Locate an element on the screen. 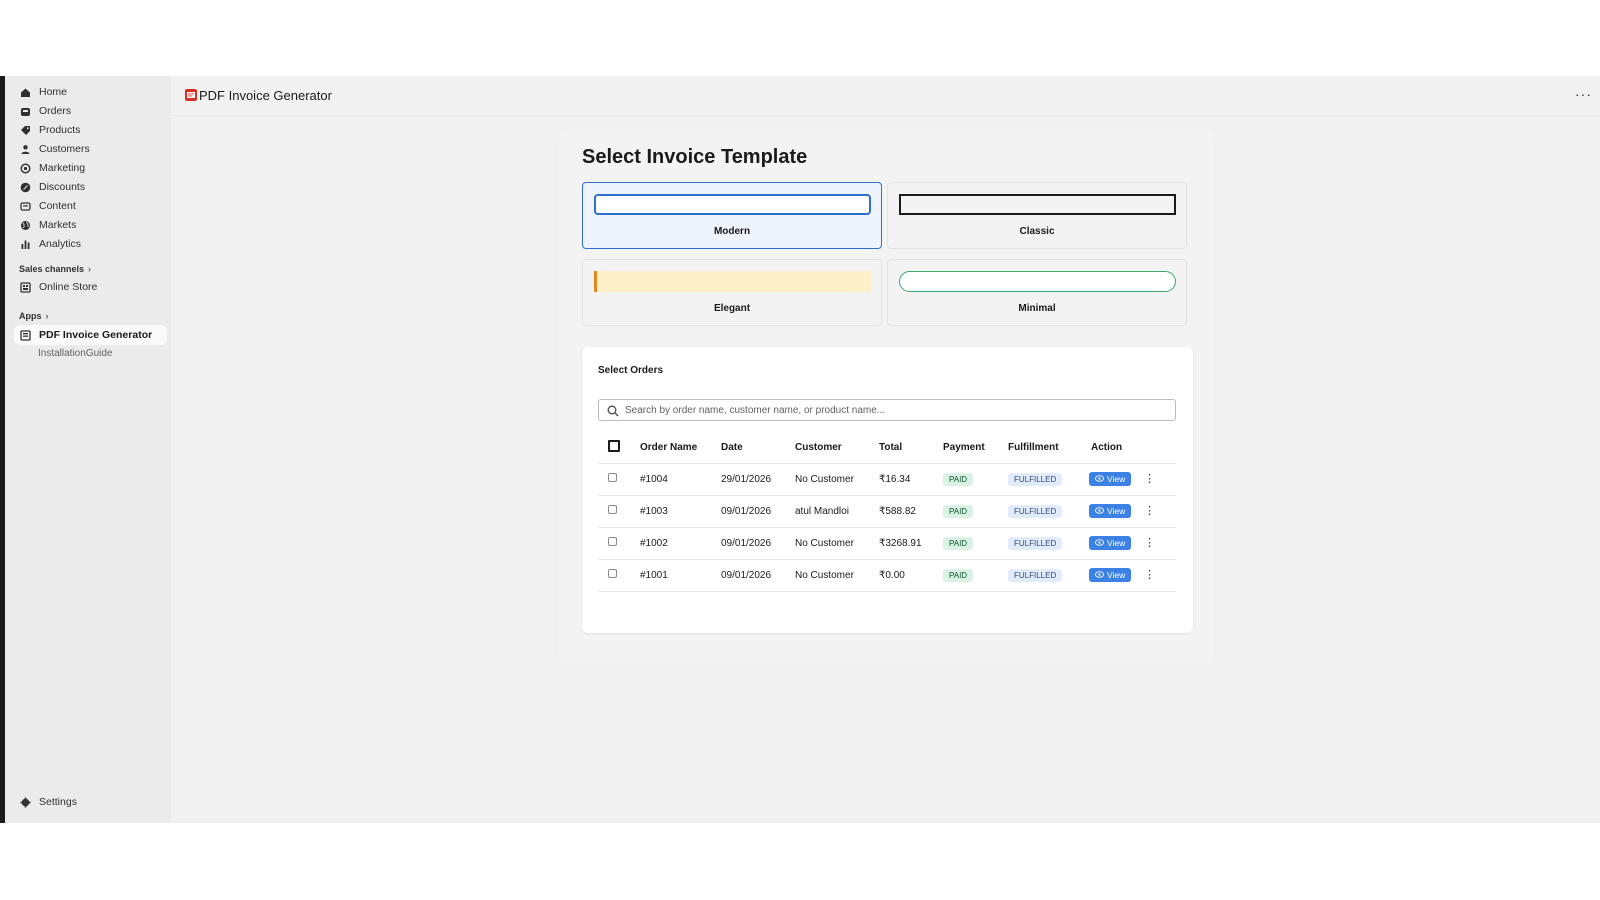 The image size is (1600, 900). template-minimal: Minimal is located at coordinates (1037, 292).